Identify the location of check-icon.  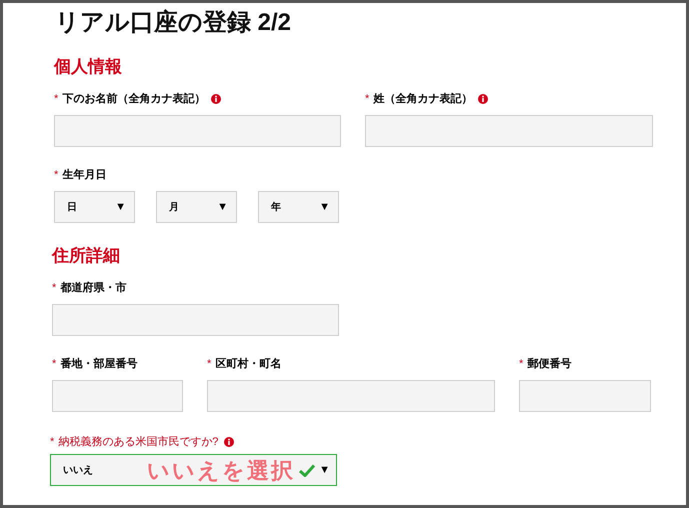
(307, 470).